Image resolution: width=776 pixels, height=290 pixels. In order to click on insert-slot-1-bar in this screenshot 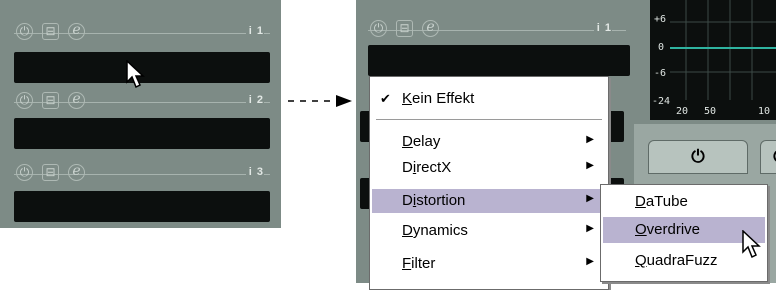, I will do `click(499, 60)`.